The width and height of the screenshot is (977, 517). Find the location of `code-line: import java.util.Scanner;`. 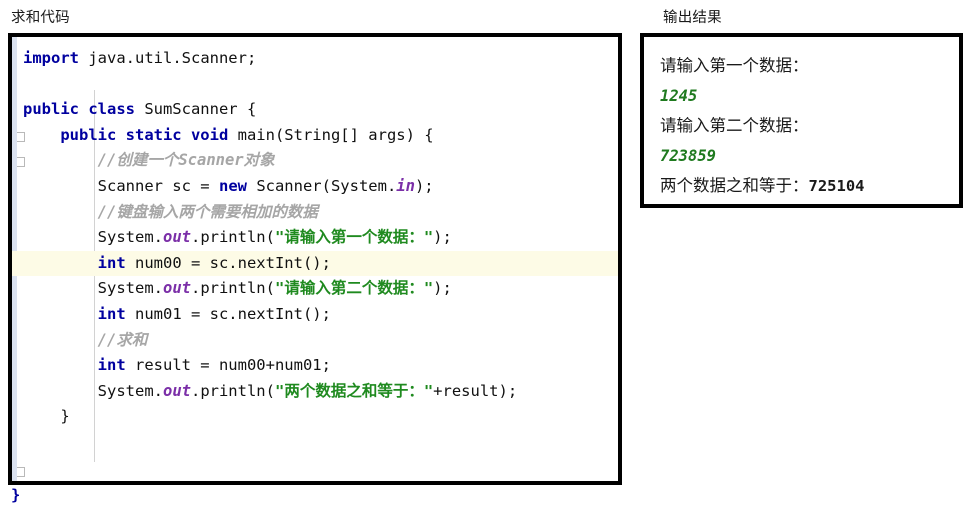

code-line: import java.util.Scanner; is located at coordinates (315, 59).